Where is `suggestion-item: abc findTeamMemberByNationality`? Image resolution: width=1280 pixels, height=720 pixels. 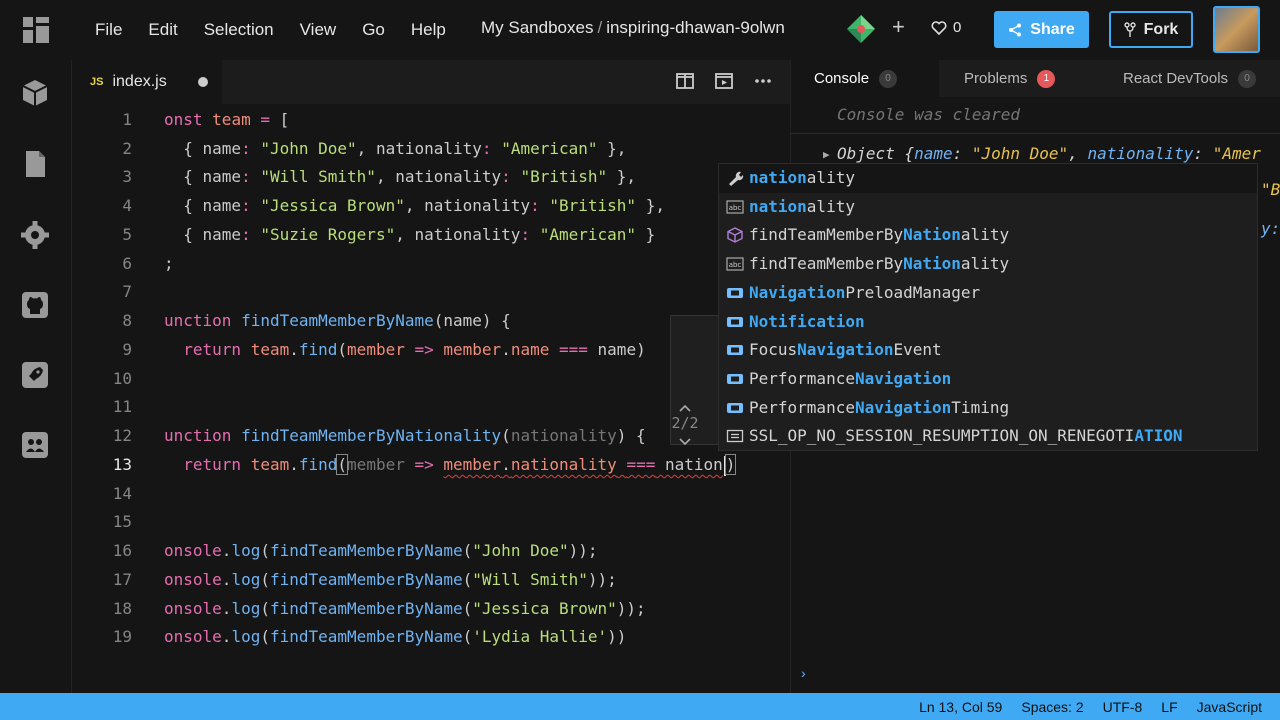
suggestion-item: abc findTeamMemberByNationality is located at coordinates (988, 264).